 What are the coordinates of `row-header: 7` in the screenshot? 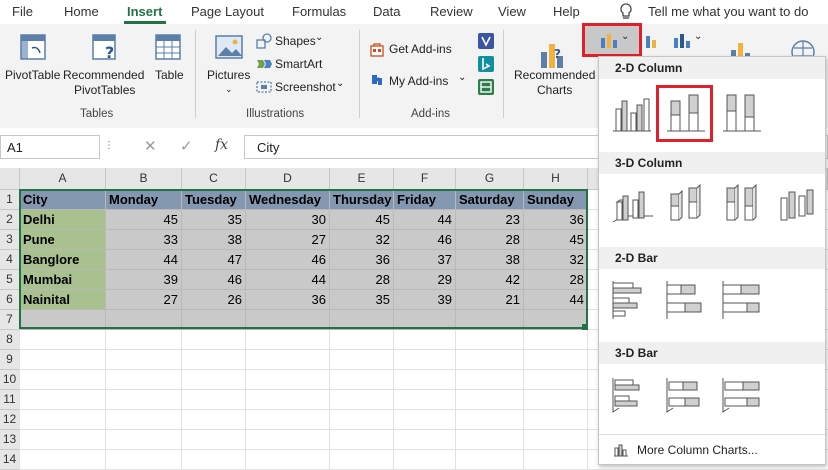 It's located at (10, 320).